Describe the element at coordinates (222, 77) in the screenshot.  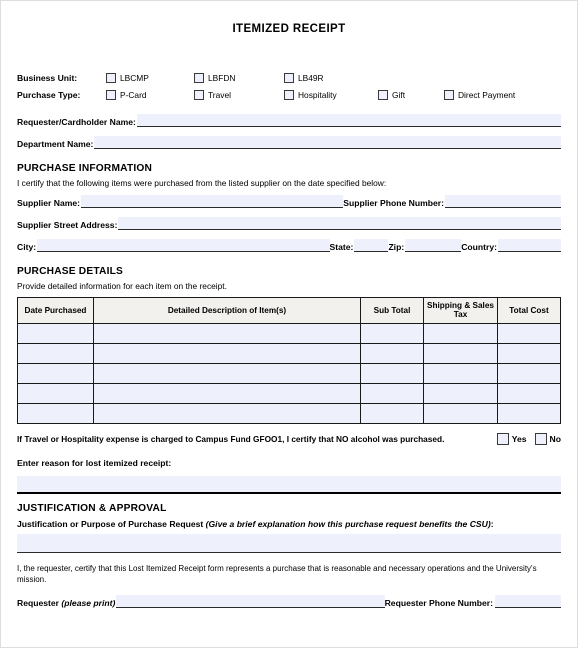
I see `option-label: LBFDN` at that location.